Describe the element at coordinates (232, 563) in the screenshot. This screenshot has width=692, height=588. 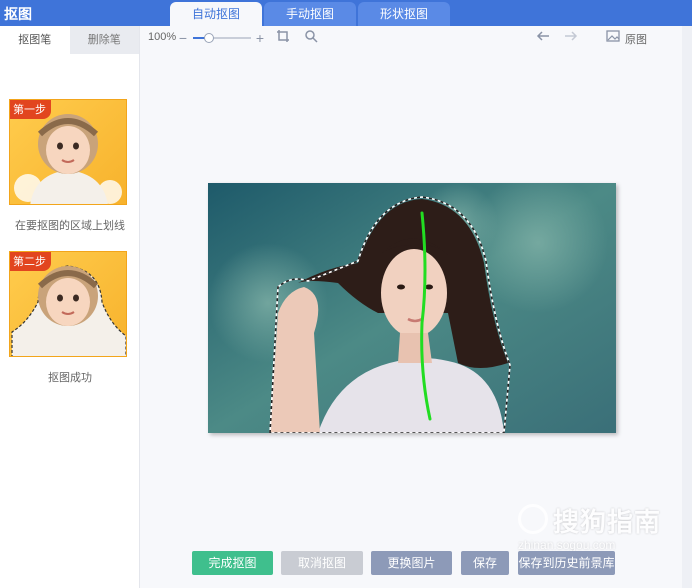
I see `finish-cutout-button: 完成抠图` at that location.